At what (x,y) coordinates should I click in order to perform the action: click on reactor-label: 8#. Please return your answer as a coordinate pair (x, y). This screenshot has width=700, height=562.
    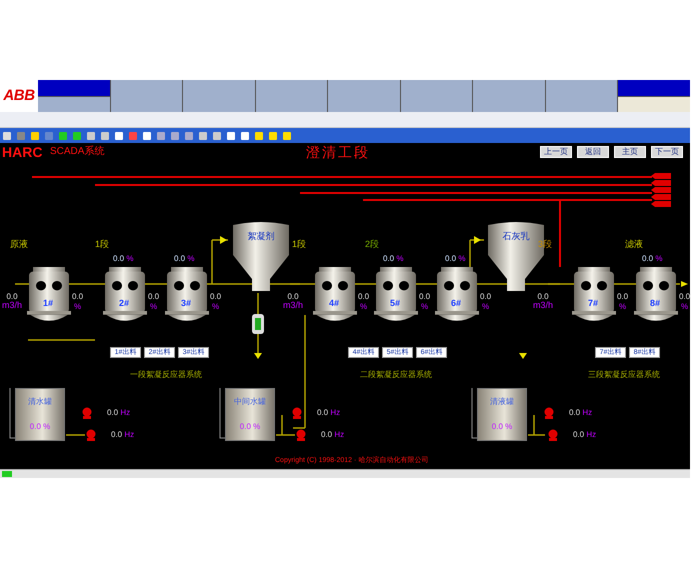
    Looking at the image, I should click on (655, 303).